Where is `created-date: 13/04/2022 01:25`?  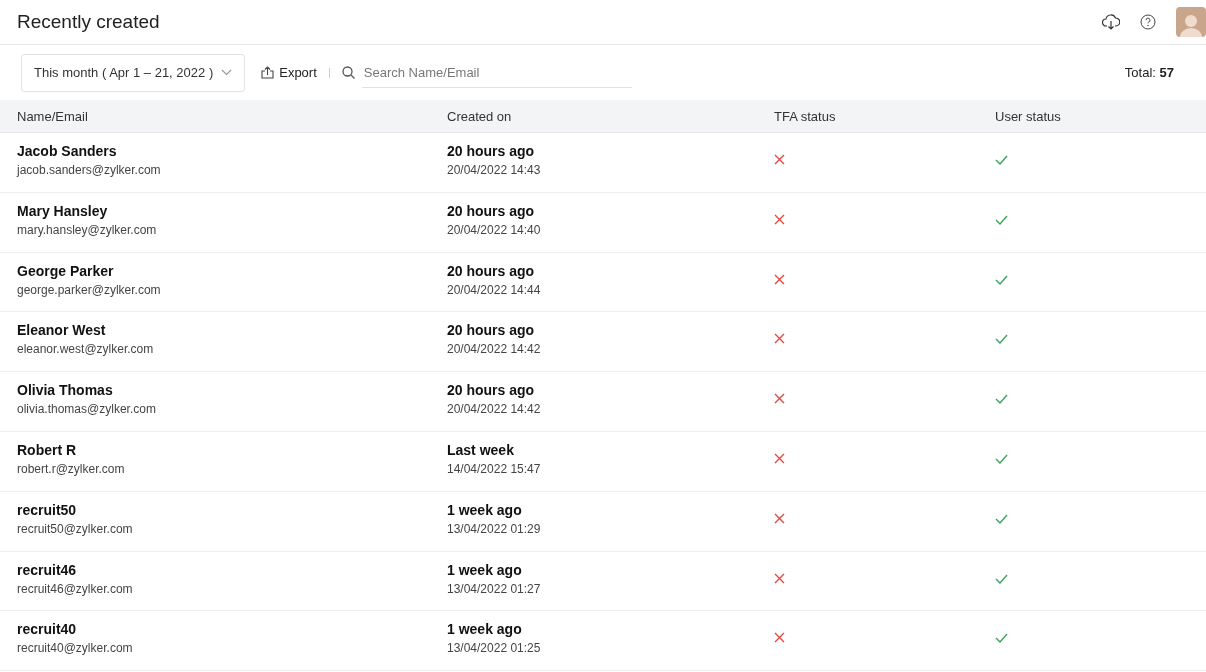 created-date: 13/04/2022 01:25 is located at coordinates (494, 648).